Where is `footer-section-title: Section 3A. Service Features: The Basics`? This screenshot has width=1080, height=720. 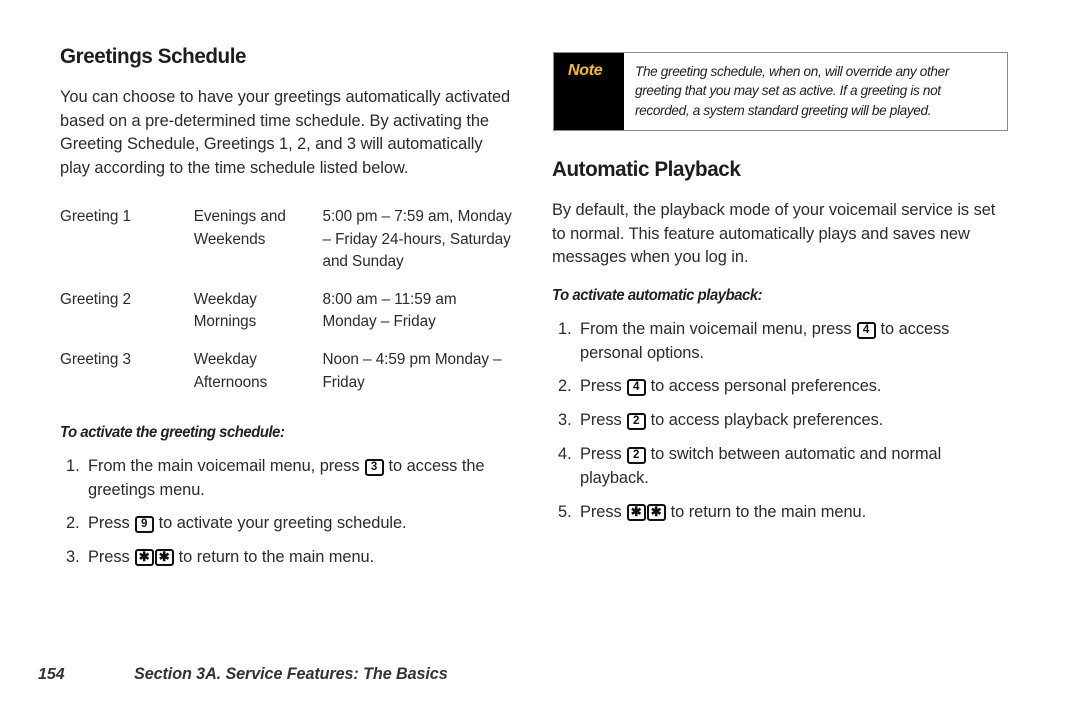 footer-section-title: Section 3A. Service Features: The Basics is located at coordinates (291, 674).